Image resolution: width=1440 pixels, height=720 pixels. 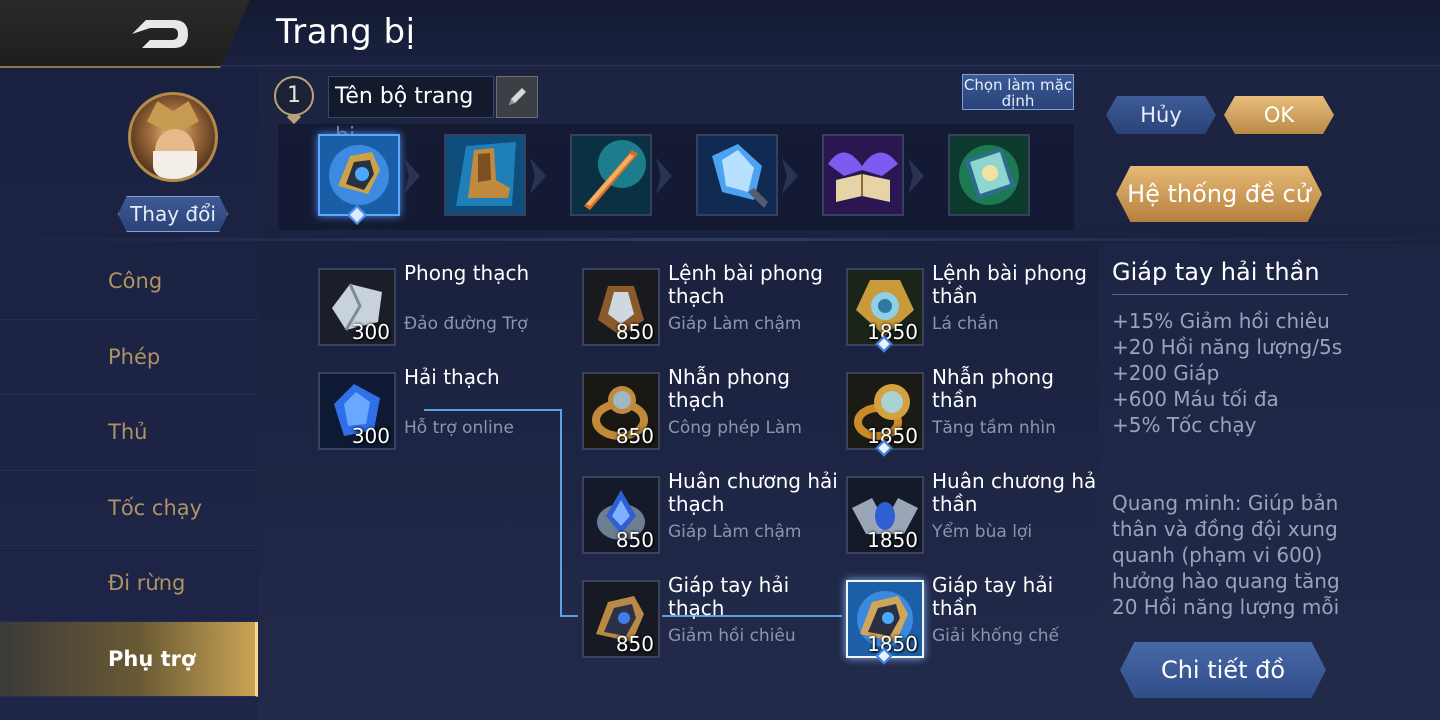 I want to click on item-card: 1850 Huân chương hải thần Yểm bùa lợi, so click(x=976, y=521).